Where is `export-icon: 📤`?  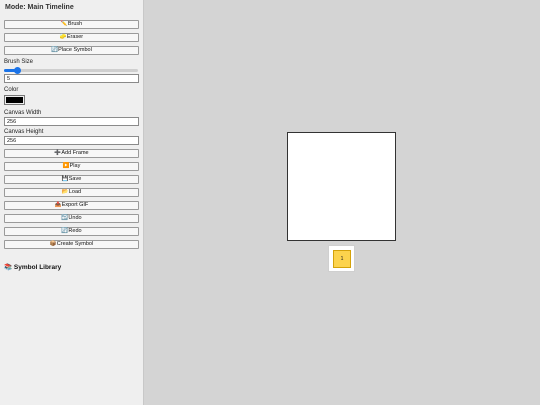 export-icon: 📤 is located at coordinates (58, 204).